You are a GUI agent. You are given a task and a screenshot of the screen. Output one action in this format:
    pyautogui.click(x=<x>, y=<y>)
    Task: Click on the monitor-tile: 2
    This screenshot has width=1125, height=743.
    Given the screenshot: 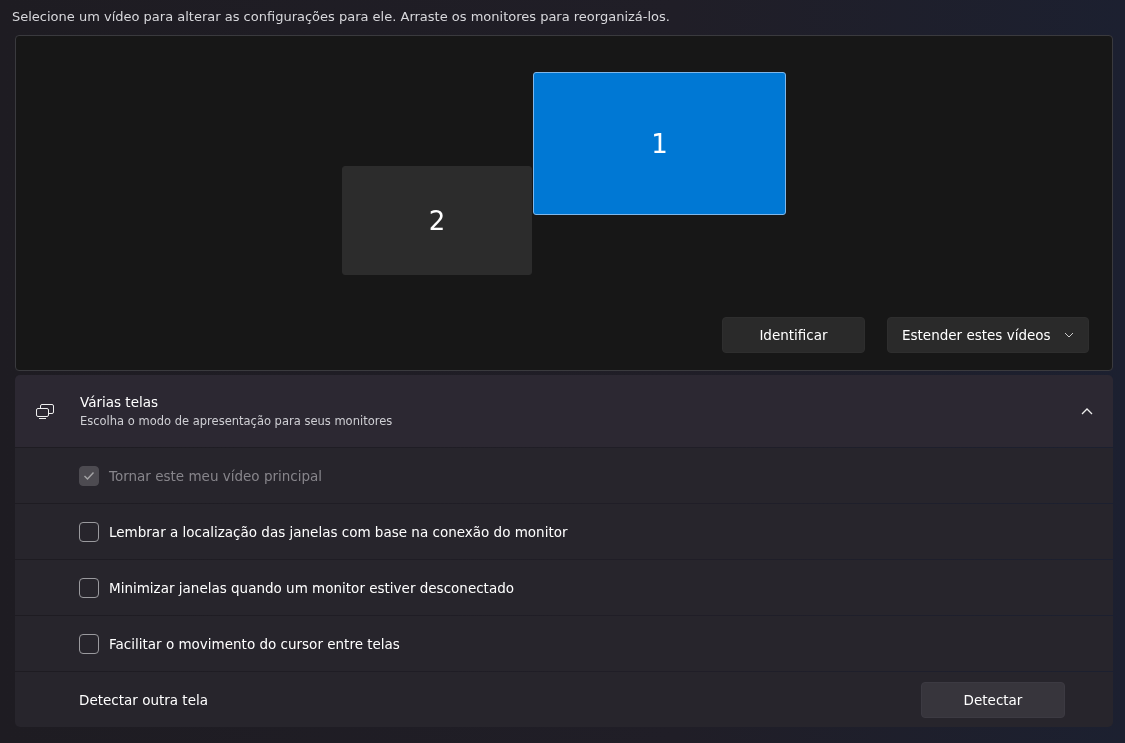 What is the action you would take?
    pyautogui.click(x=437, y=220)
    